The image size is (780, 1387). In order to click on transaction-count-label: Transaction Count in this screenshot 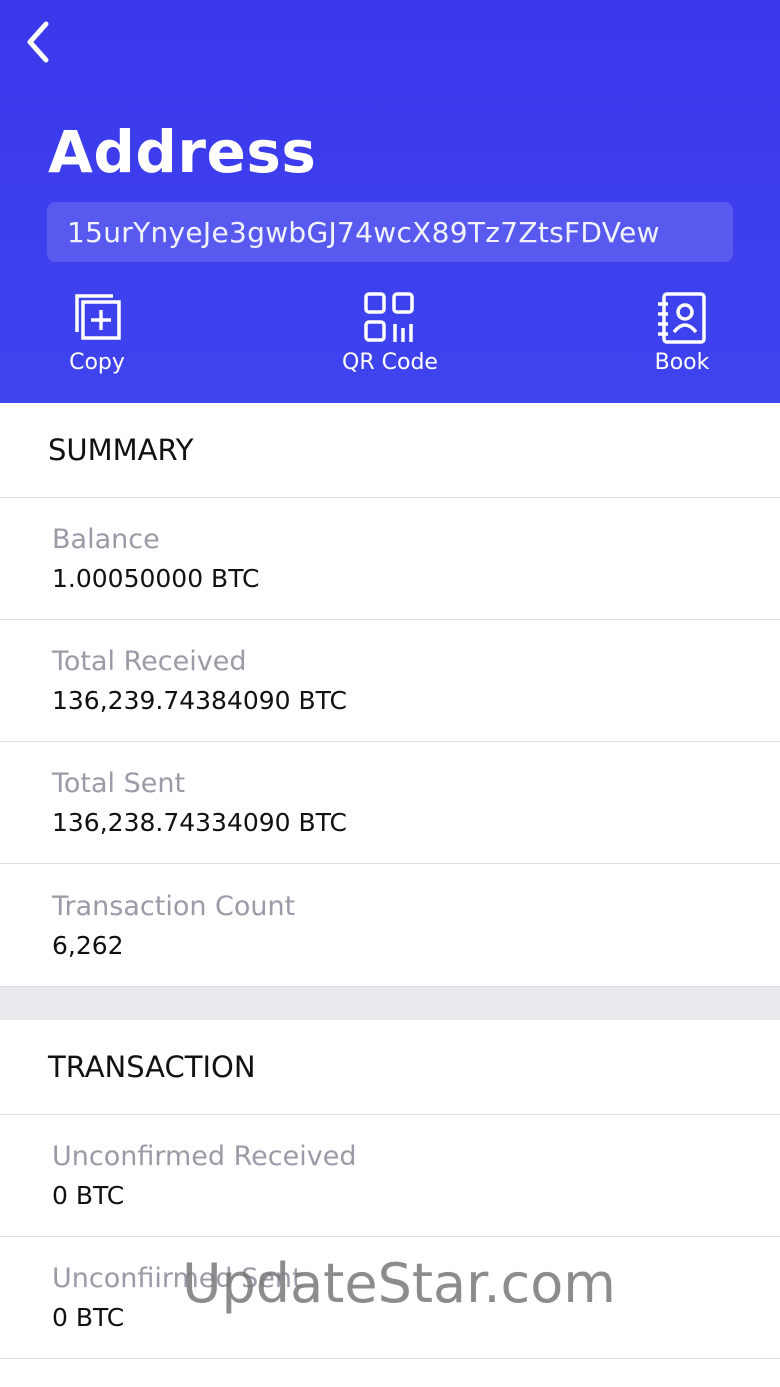, I will do `click(174, 906)`.